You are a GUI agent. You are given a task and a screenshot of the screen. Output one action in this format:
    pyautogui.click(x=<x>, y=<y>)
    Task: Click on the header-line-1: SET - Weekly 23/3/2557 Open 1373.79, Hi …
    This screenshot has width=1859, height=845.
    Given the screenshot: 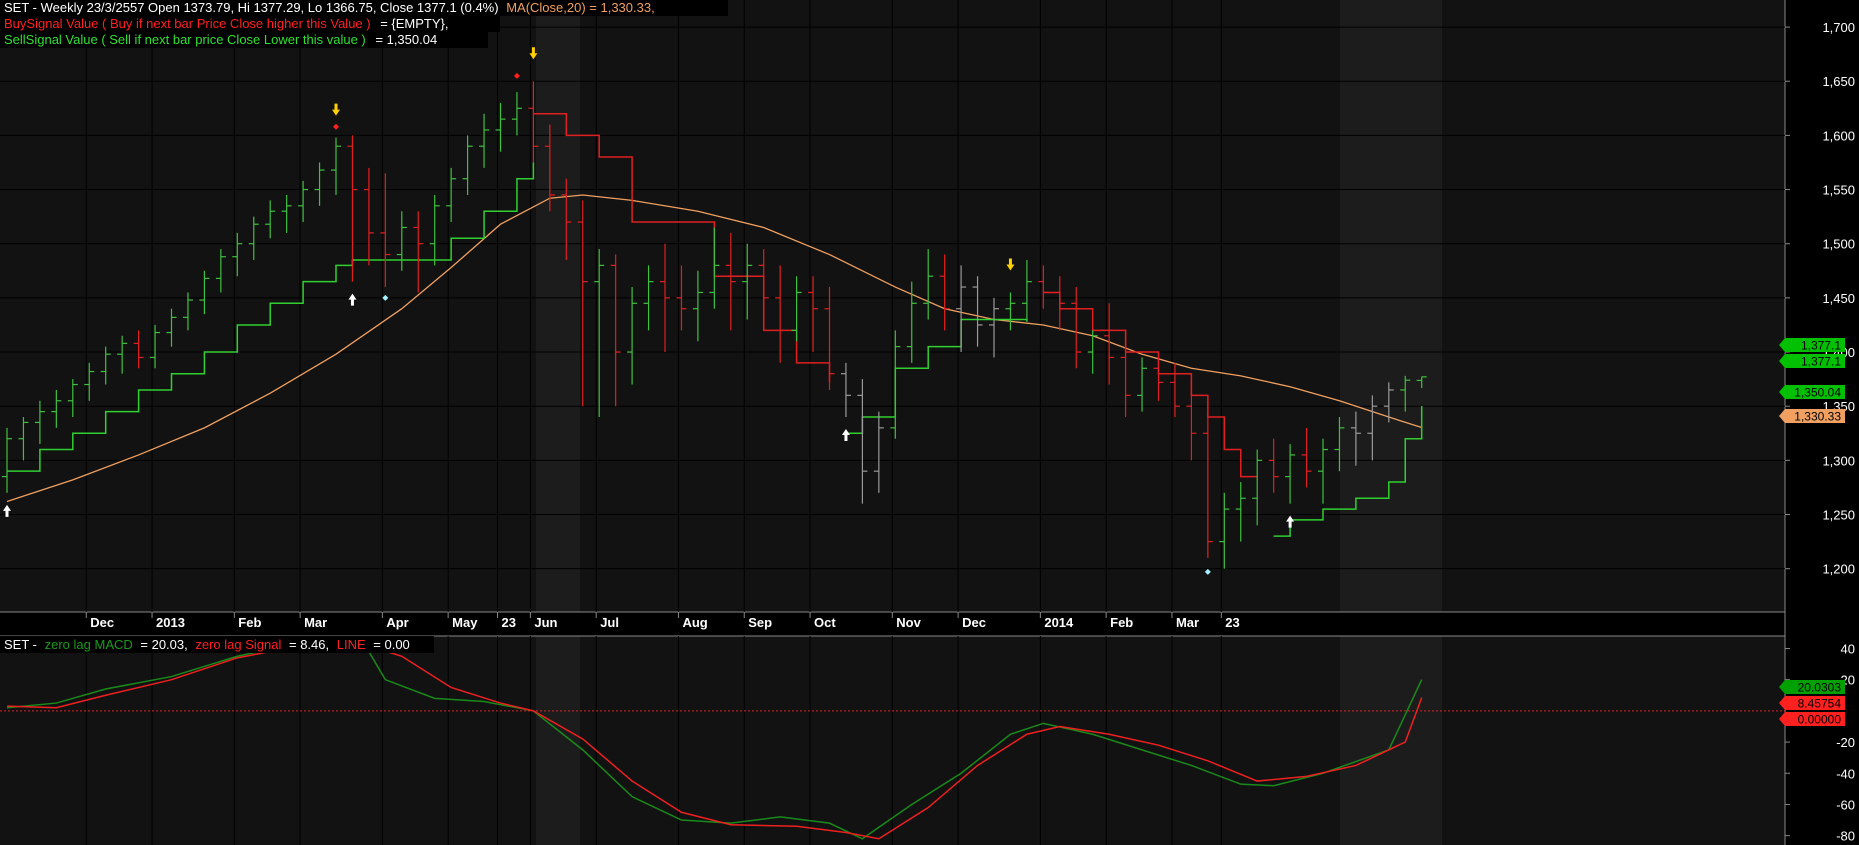 What is the action you would take?
    pyautogui.click(x=329, y=7)
    